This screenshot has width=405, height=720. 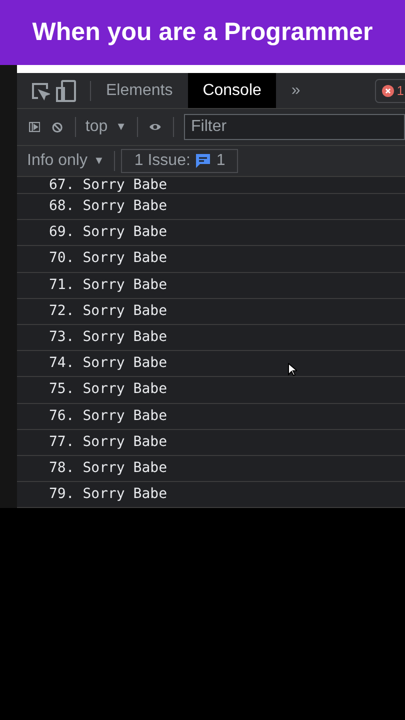 I want to click on context-dropdown: top ▼, so click(x=106, y=127).